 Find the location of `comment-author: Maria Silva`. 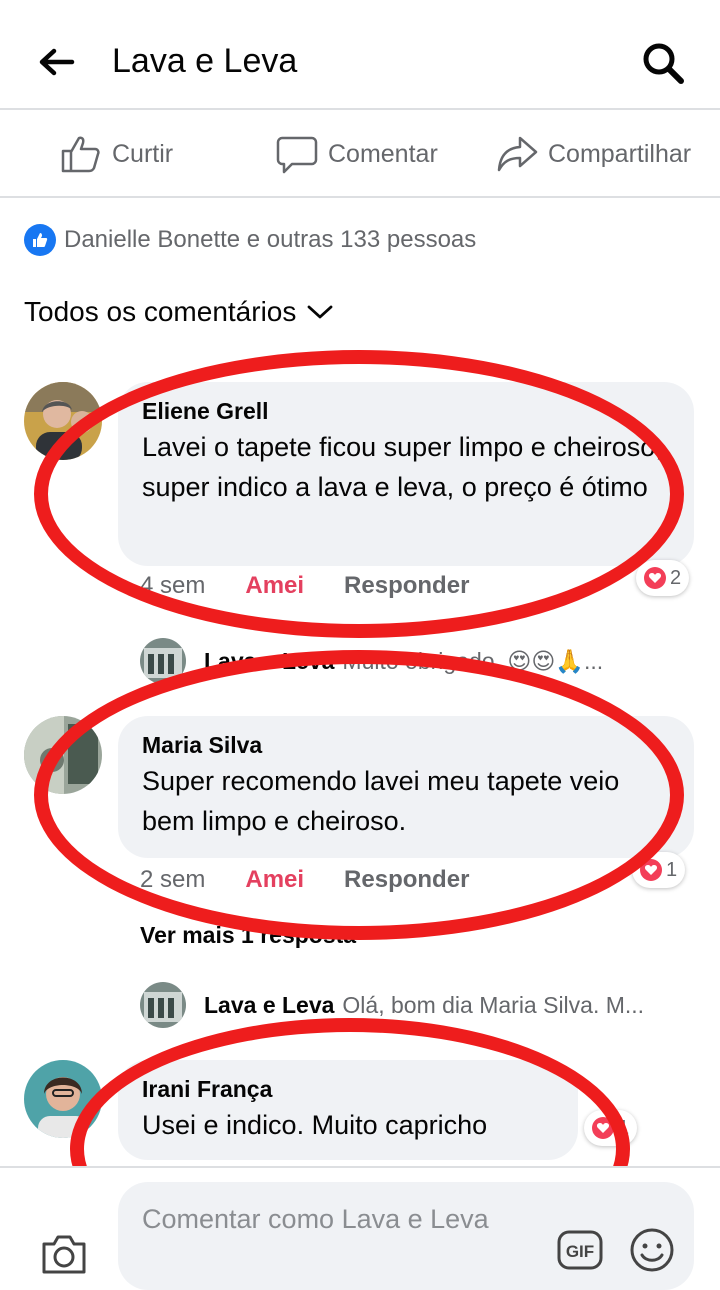

comment-author: Maria Silva is located at coordinates (406, 745).